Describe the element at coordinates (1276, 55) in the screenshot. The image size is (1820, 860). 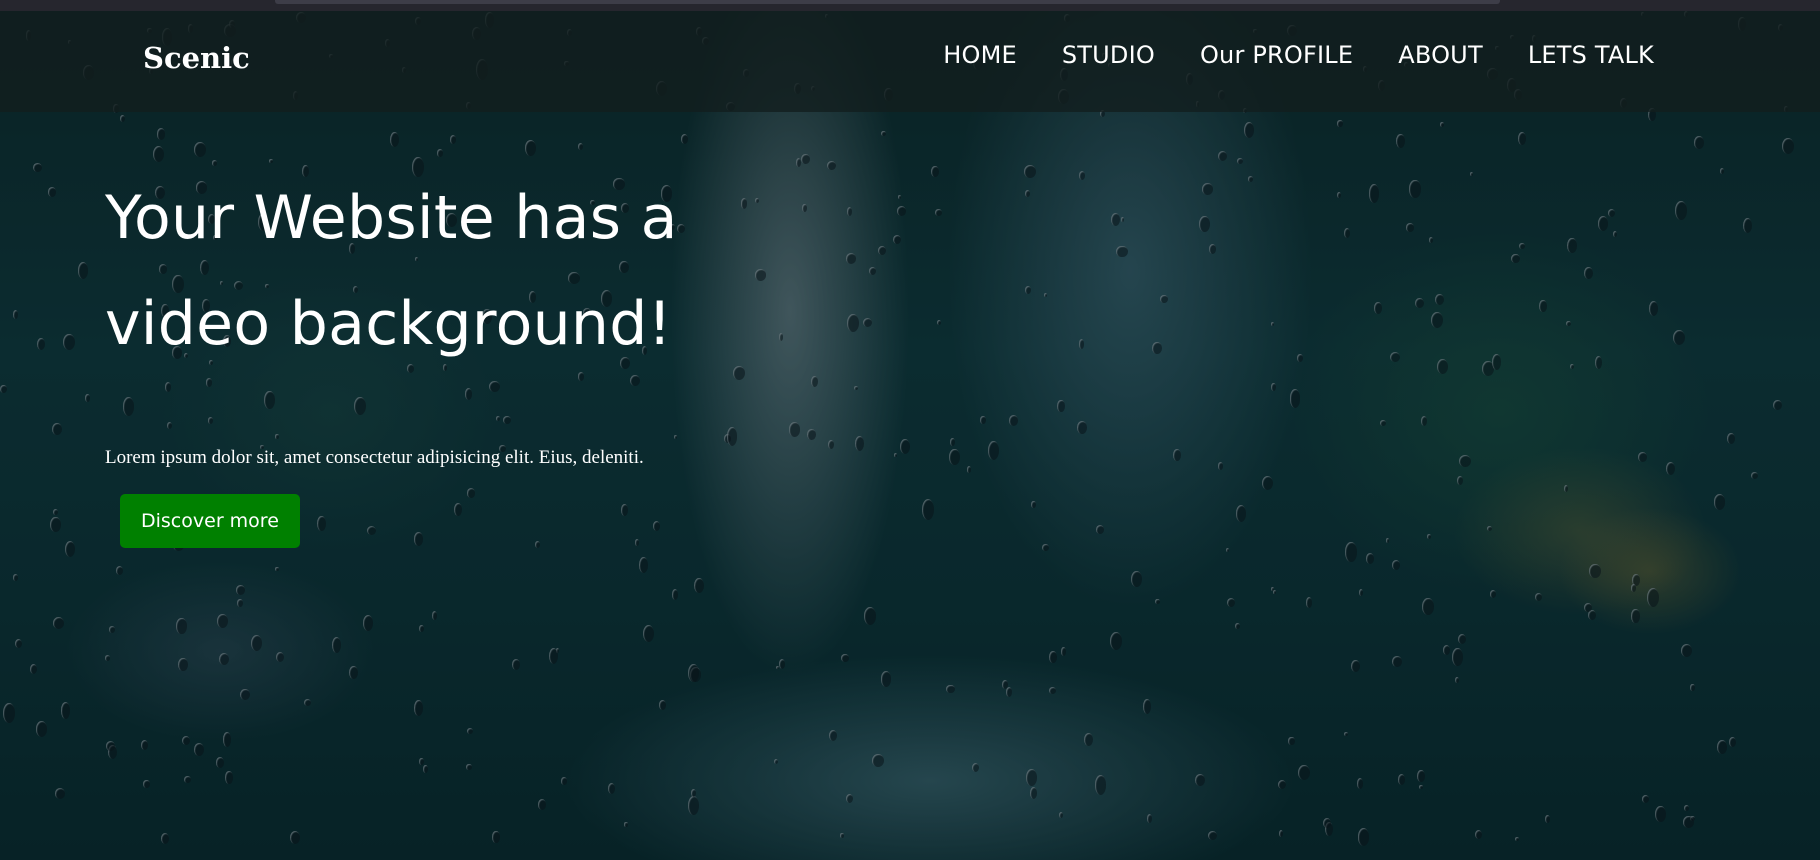
I see `nav-link-our-profile: Our PROFILE` at that location.